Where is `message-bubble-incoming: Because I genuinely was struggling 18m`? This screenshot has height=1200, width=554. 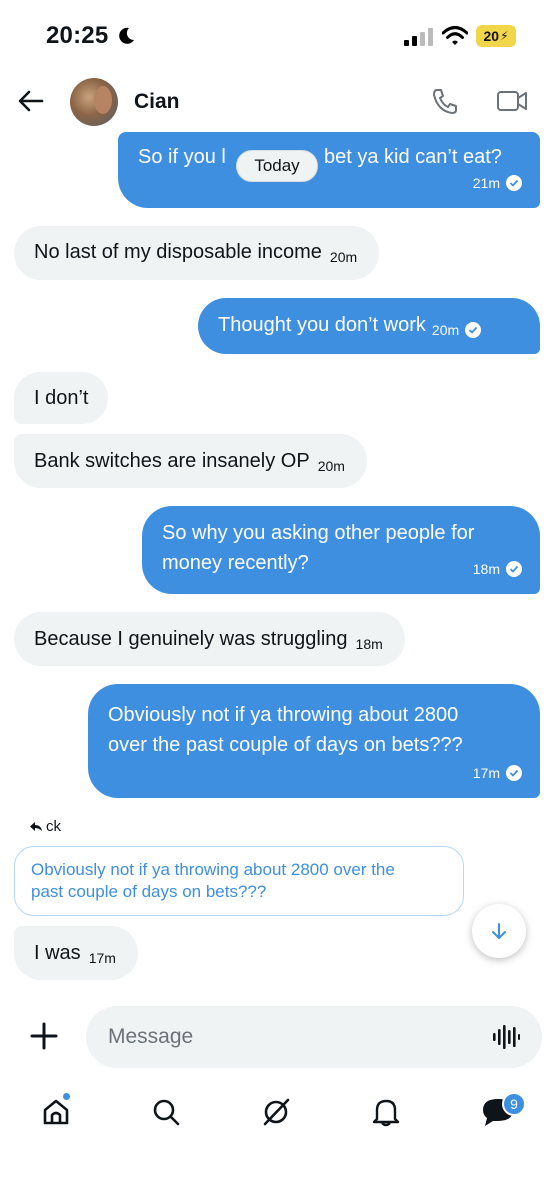 message-bubble-incoming: Because I genuinely was struggling 18m is located at coordinates (209, 639).